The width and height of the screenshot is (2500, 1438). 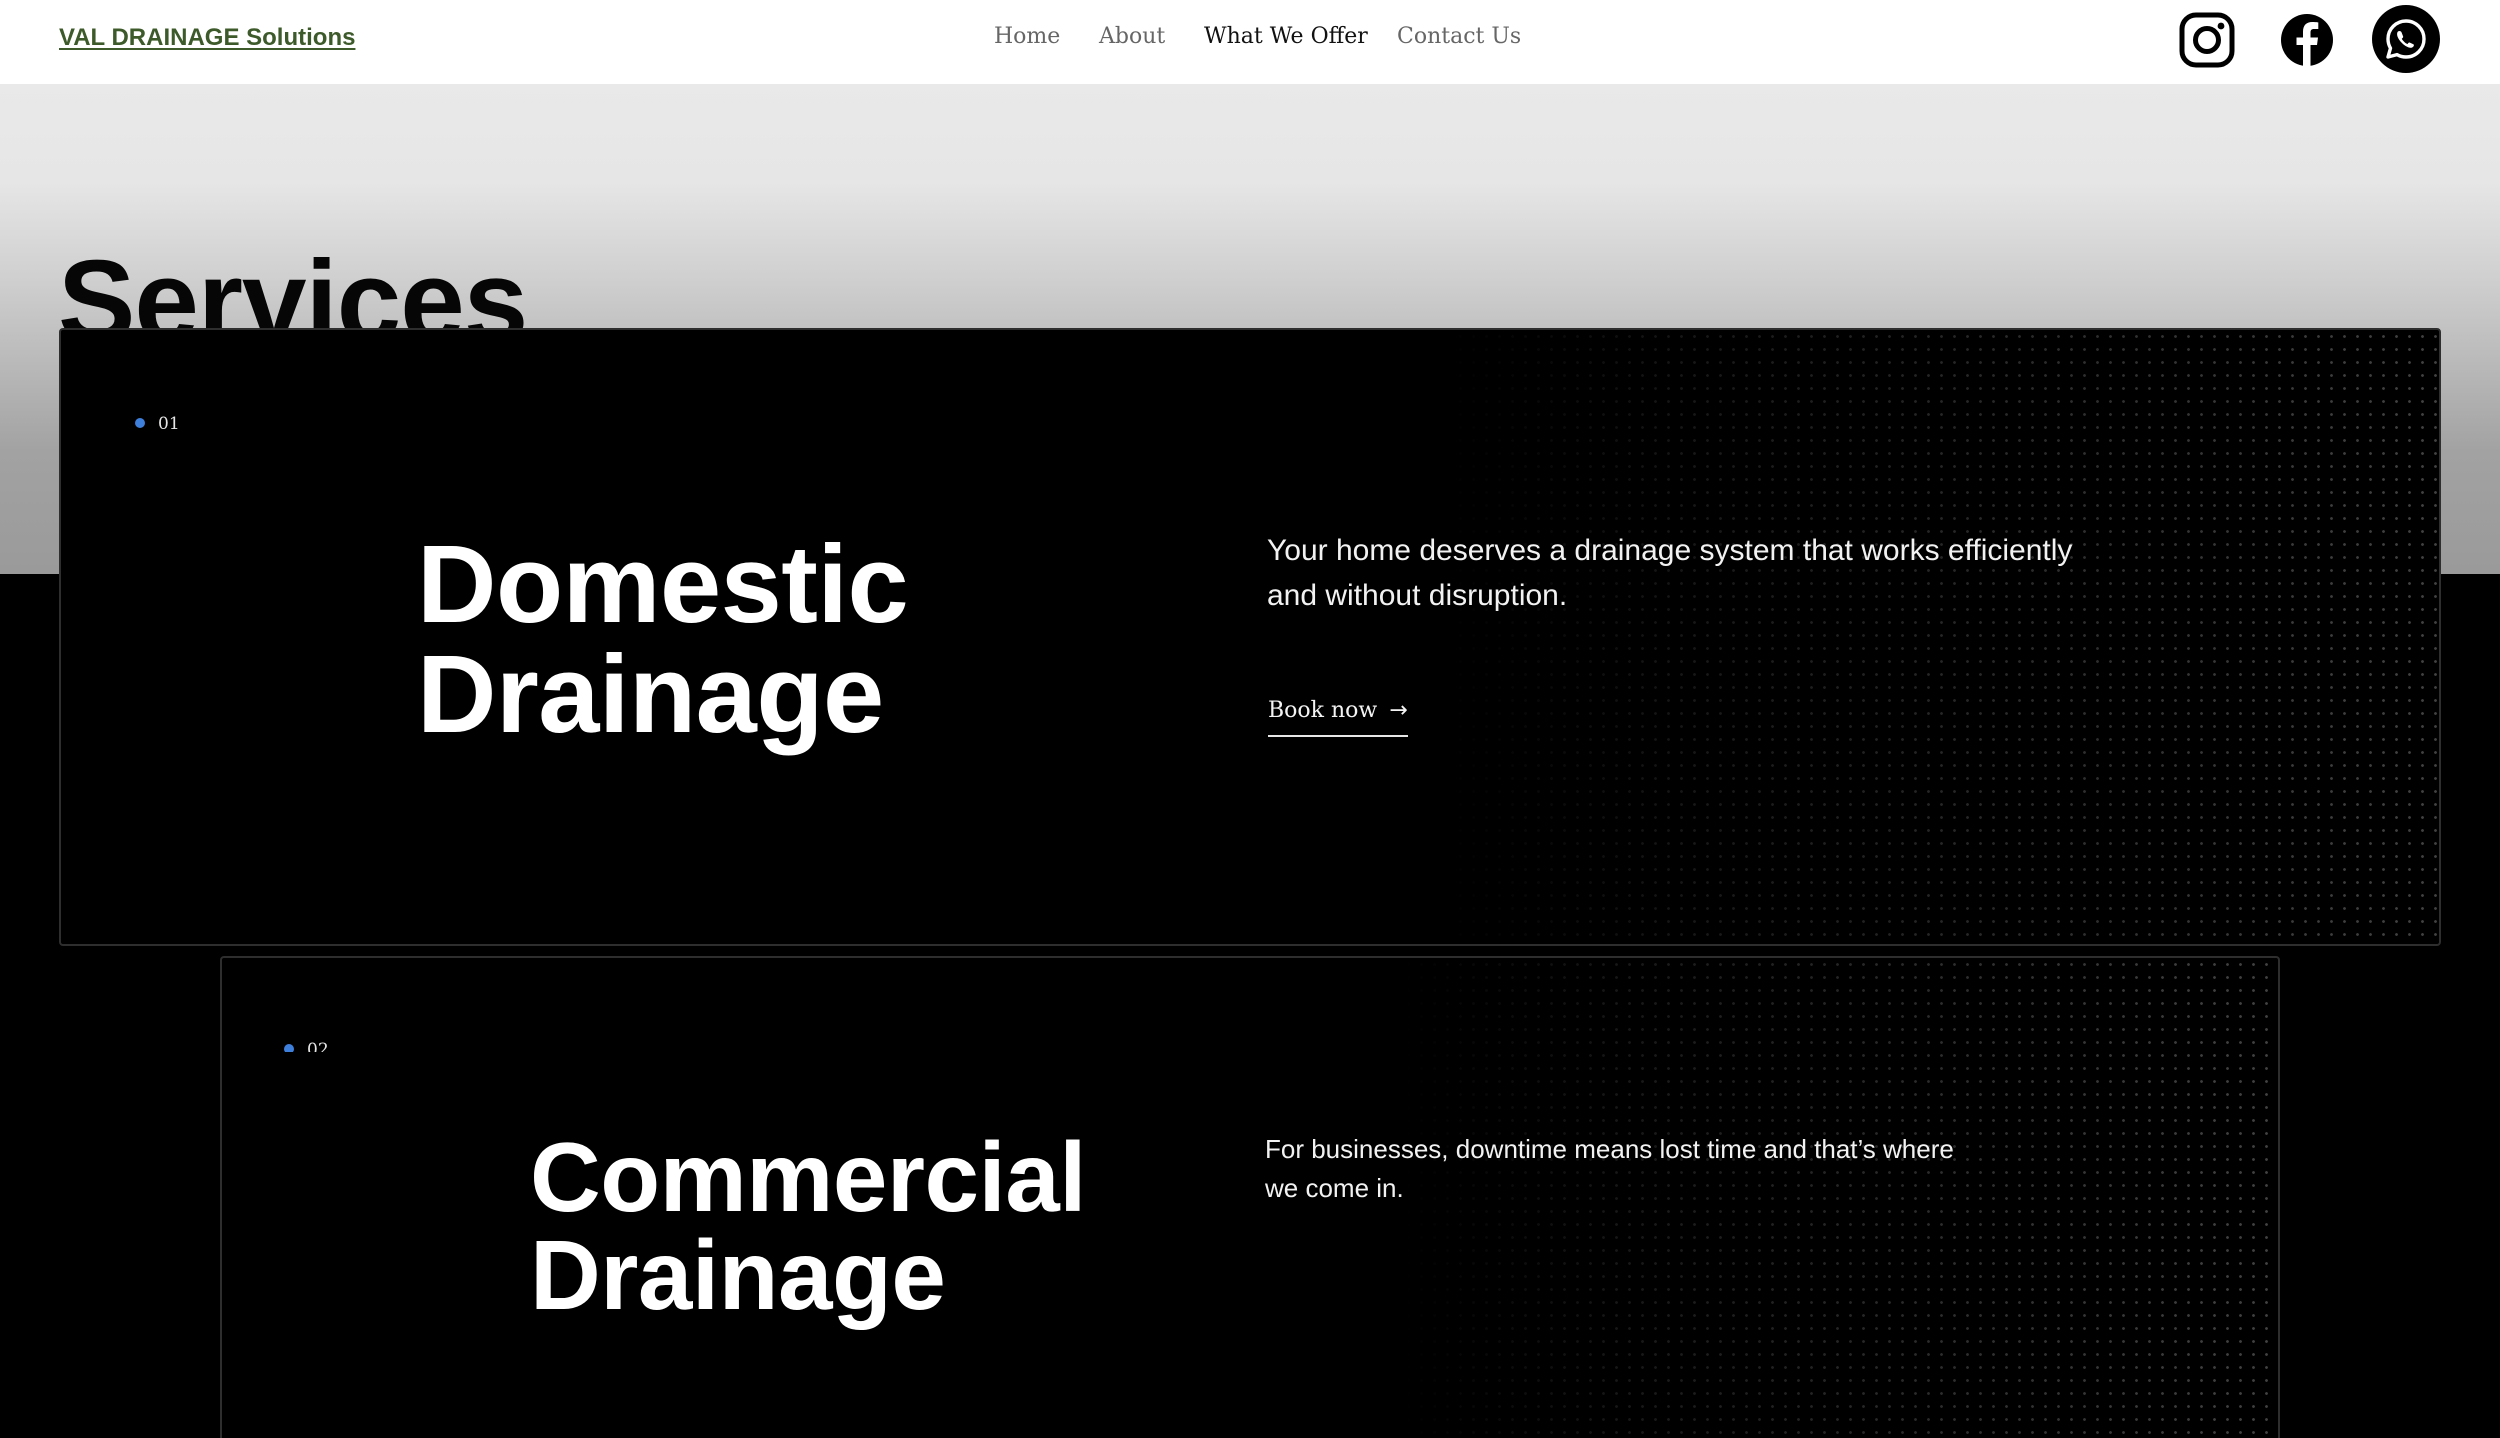 I want to click on book-now-link: Book now →, so click(x=1338, y=717).